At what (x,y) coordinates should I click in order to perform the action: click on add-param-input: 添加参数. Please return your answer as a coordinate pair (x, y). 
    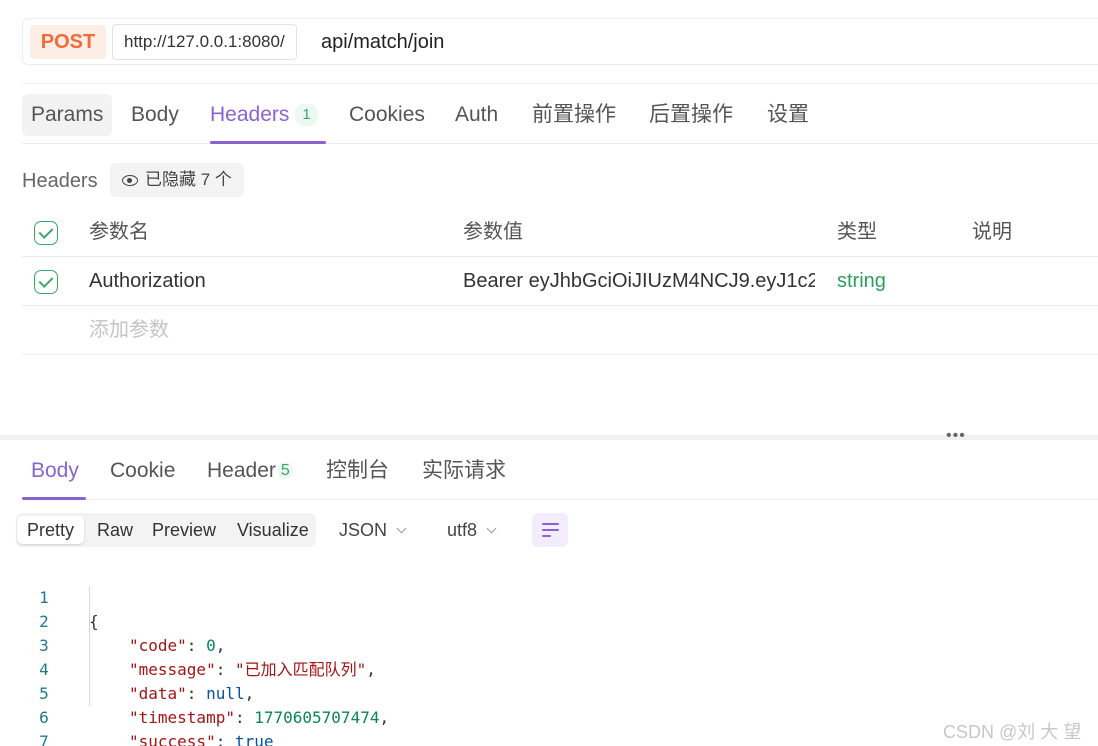
    Looking at the image, I should click on (129, 330).